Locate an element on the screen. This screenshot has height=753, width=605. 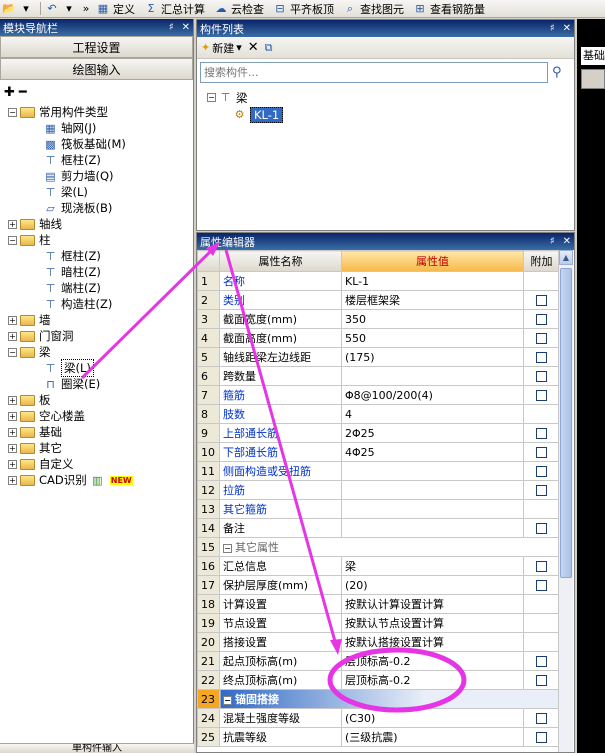
tree-item: ⊤ 端柱(Z) is located at coordinates (96, 288).